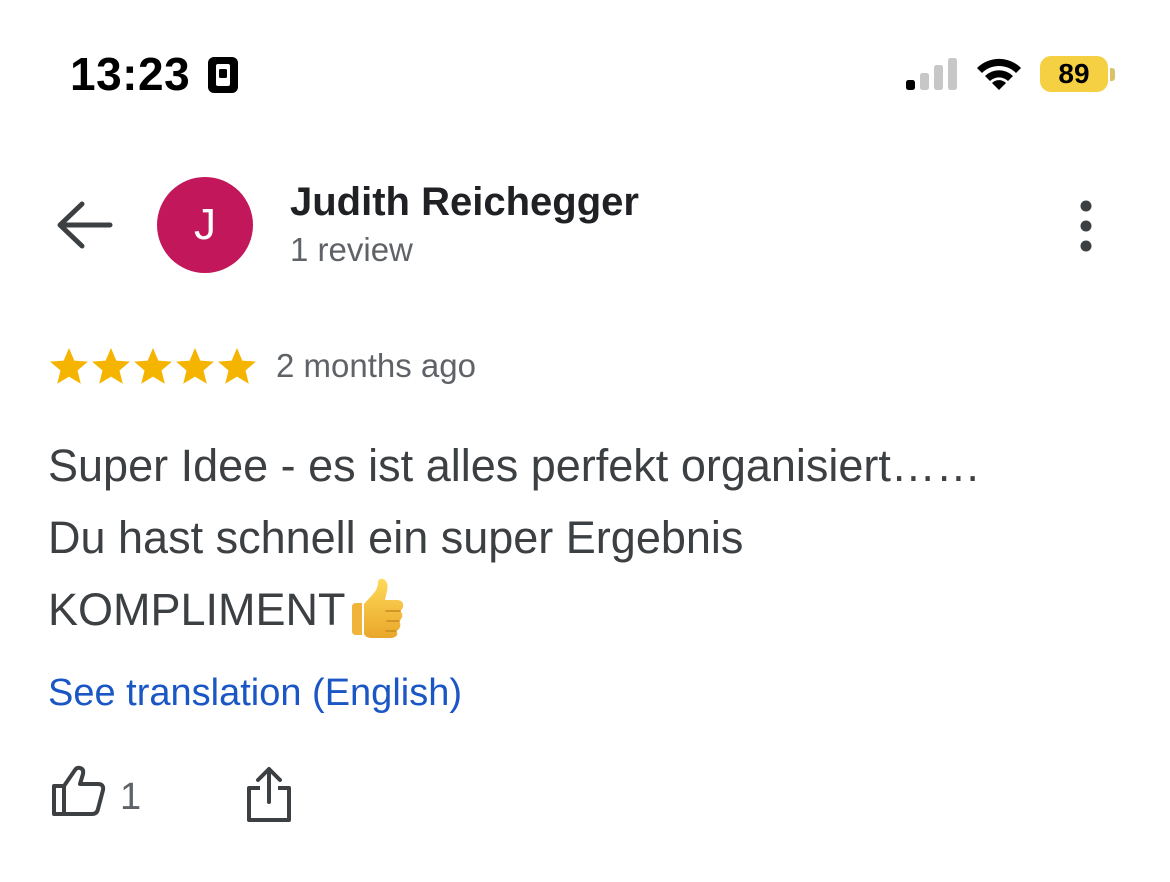  What do you see at coordinates (255, 693) in the screenshot?
I see `see-translation-link: See translation (English)` at bounding box center [255, 693].